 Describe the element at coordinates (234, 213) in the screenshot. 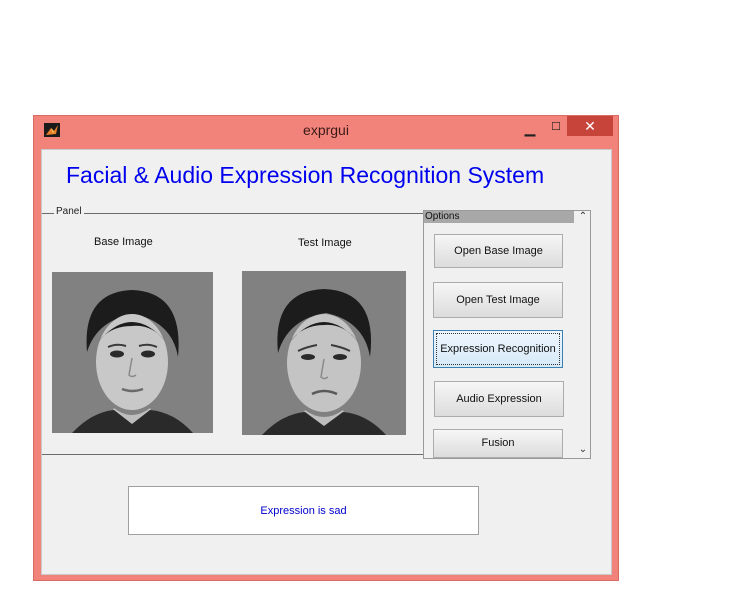

I see `panel-border-top` at that location.